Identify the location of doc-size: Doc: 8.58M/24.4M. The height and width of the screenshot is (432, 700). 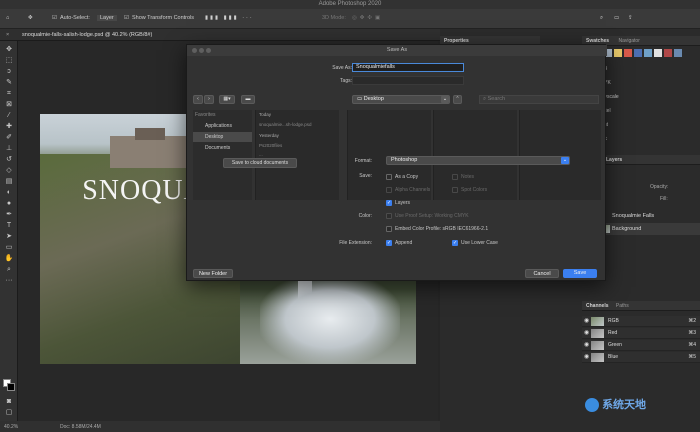
(80, 427).